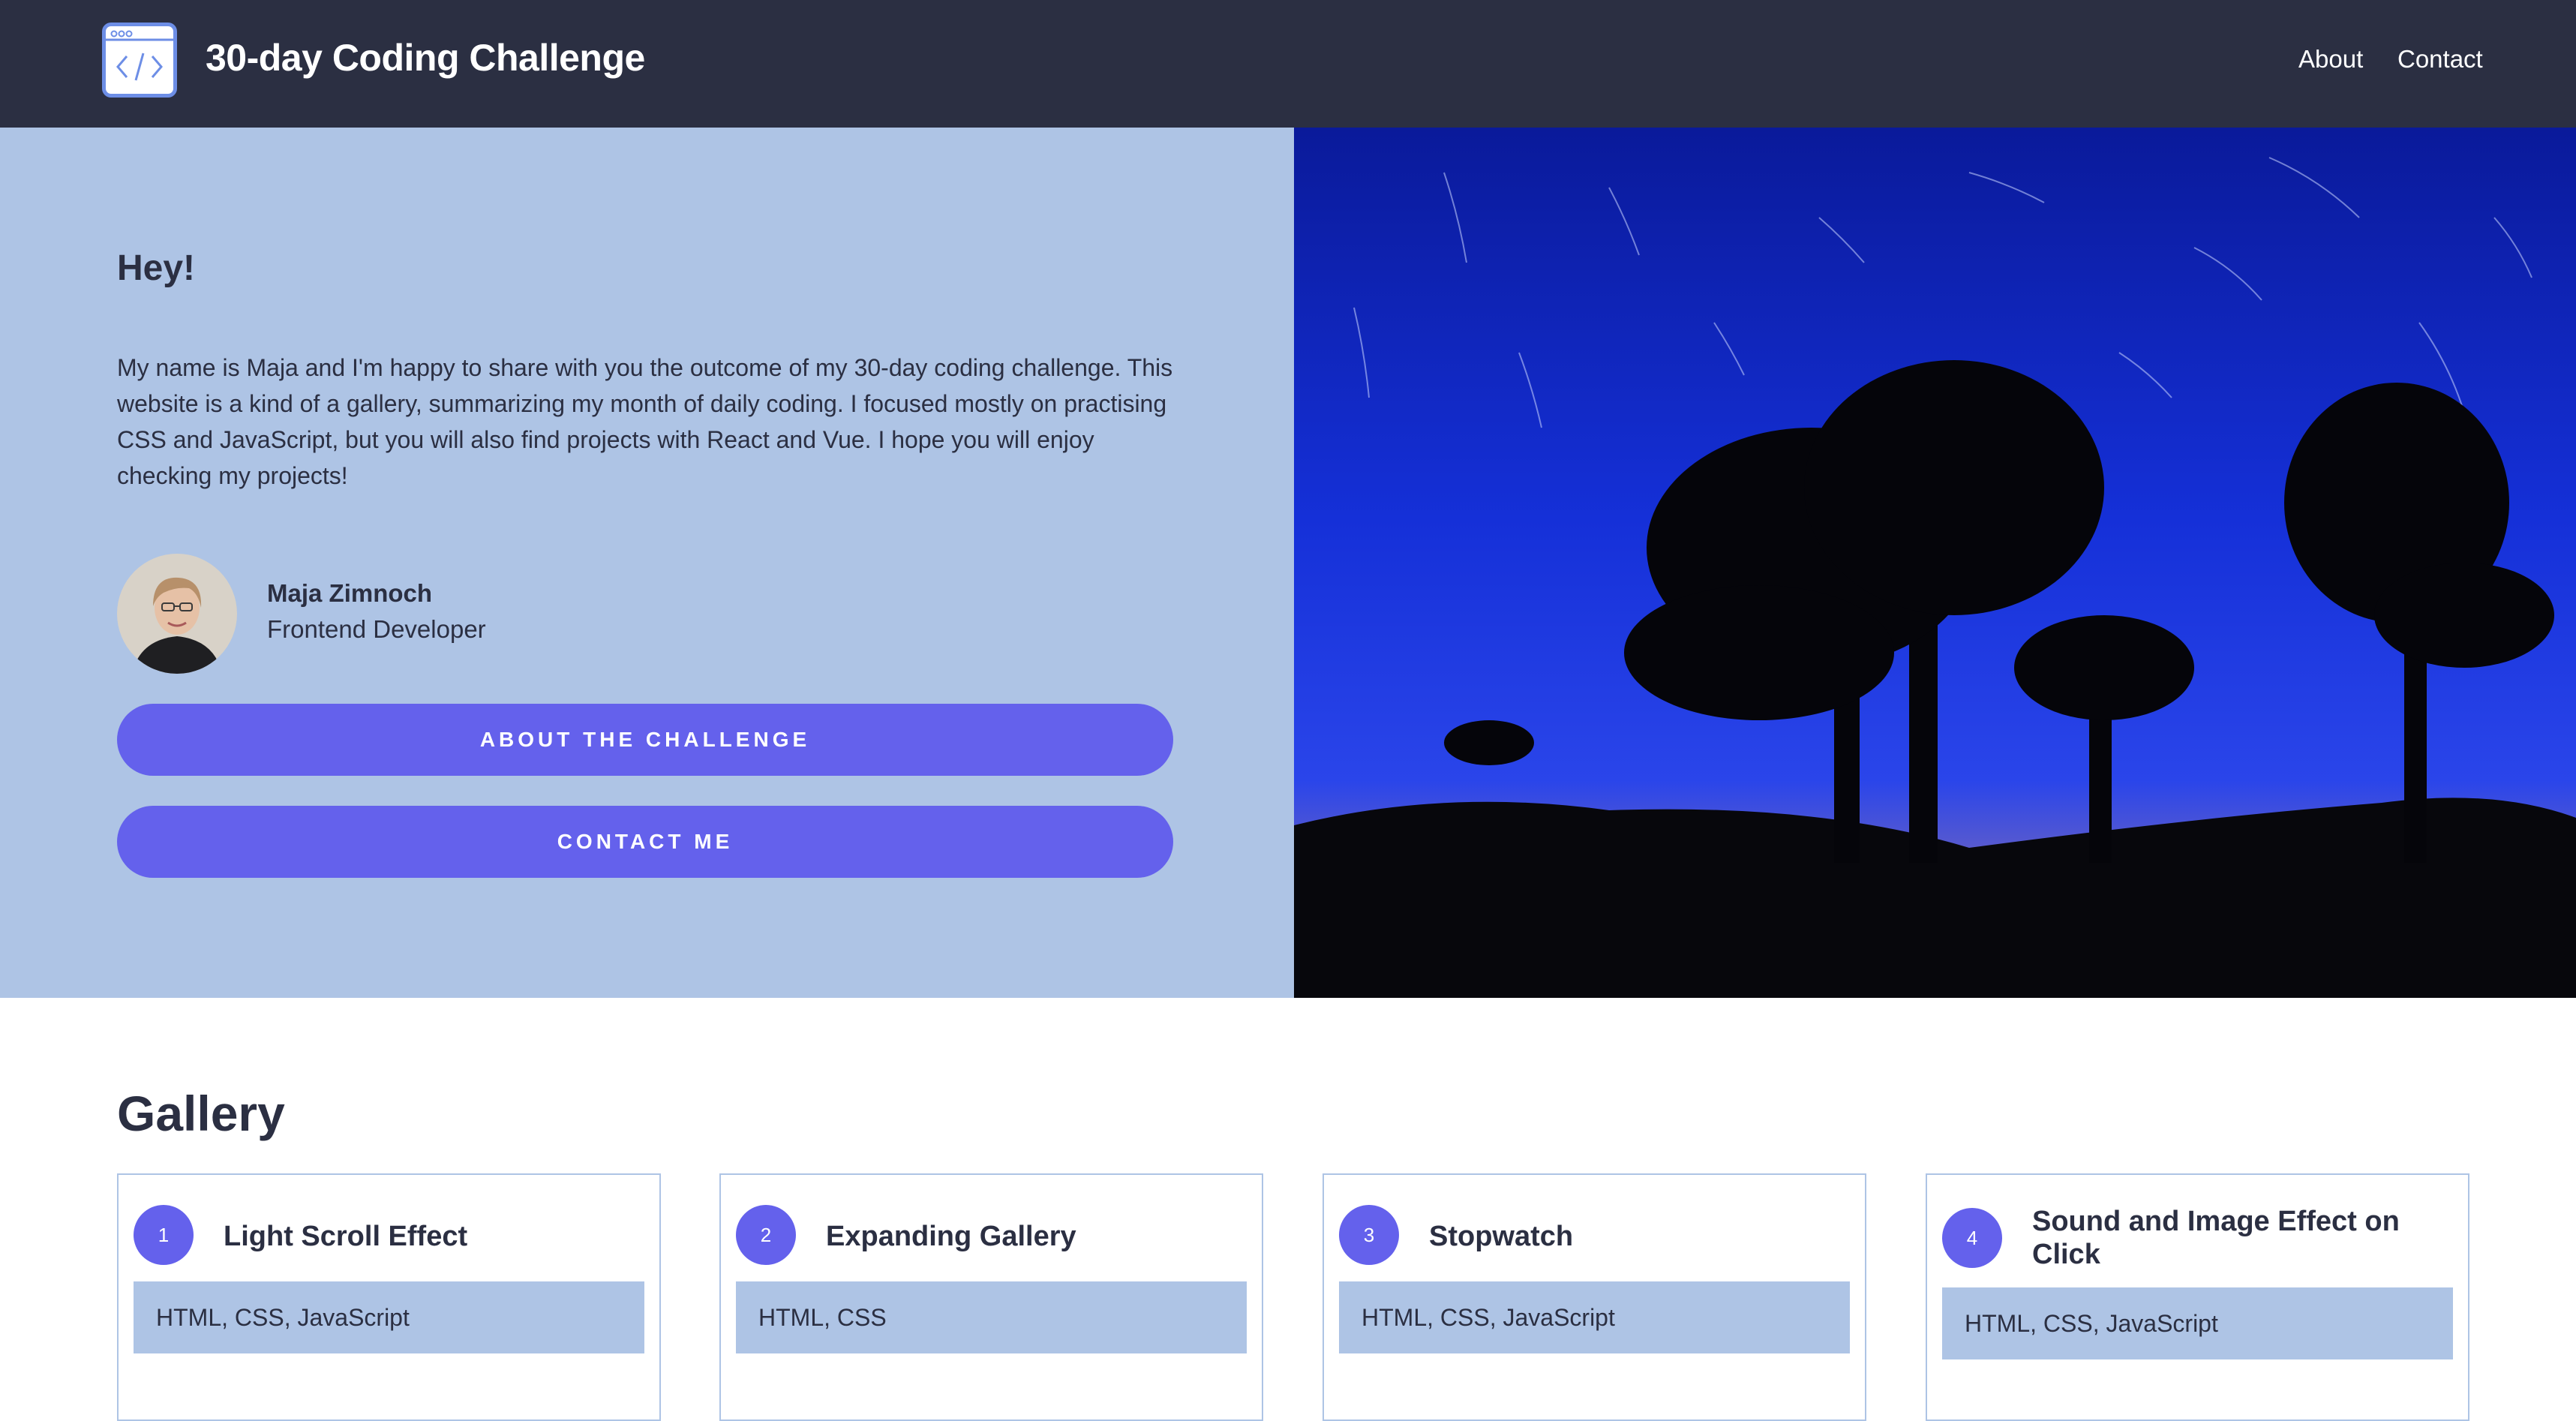  I want to click on card-number-badge: 2, so click(766, 1235).